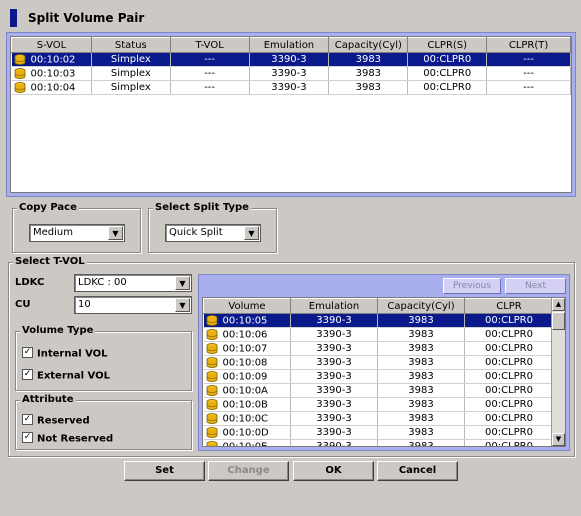 Image resolution: width=581 pixels, height=516 pixels. Describe the element at coordinates (558, 372) in the screenshot. I see `scrollbar: ▲ ▼` at that location.